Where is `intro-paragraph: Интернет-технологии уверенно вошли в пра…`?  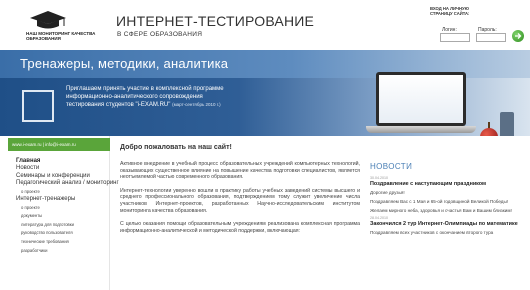
intro-paragraph: Интернет-технологии уверенно вошли в пра… is located at coordinates (240, 200).